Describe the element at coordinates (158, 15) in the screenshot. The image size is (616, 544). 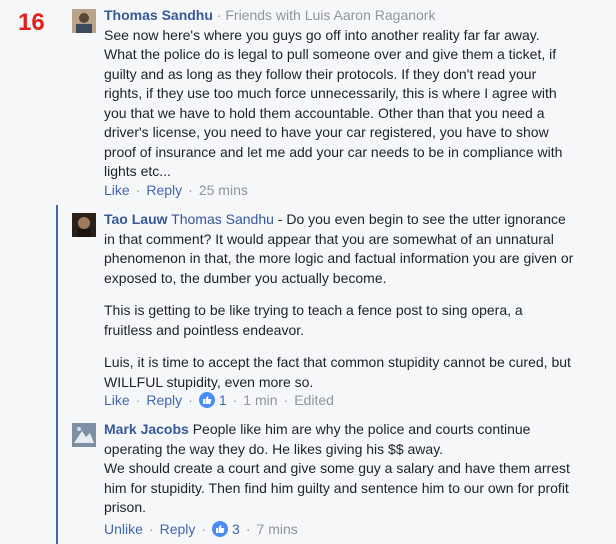
I see `comment-author: Thomas Sandhu` at that location.